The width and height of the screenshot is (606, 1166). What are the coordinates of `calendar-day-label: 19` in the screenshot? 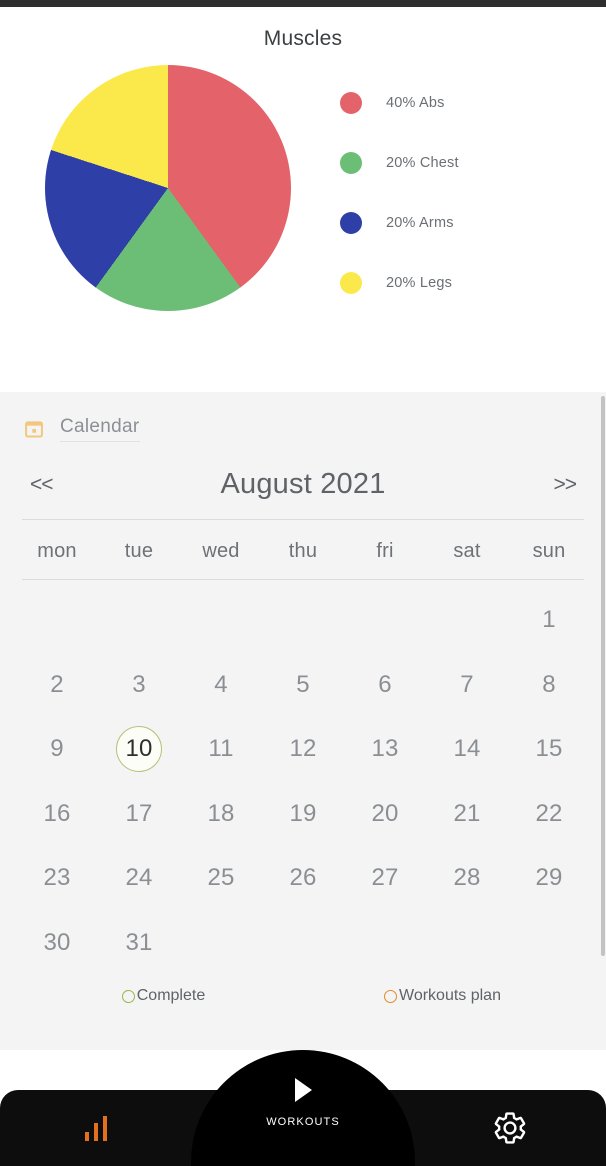 It's located at (303, 813).